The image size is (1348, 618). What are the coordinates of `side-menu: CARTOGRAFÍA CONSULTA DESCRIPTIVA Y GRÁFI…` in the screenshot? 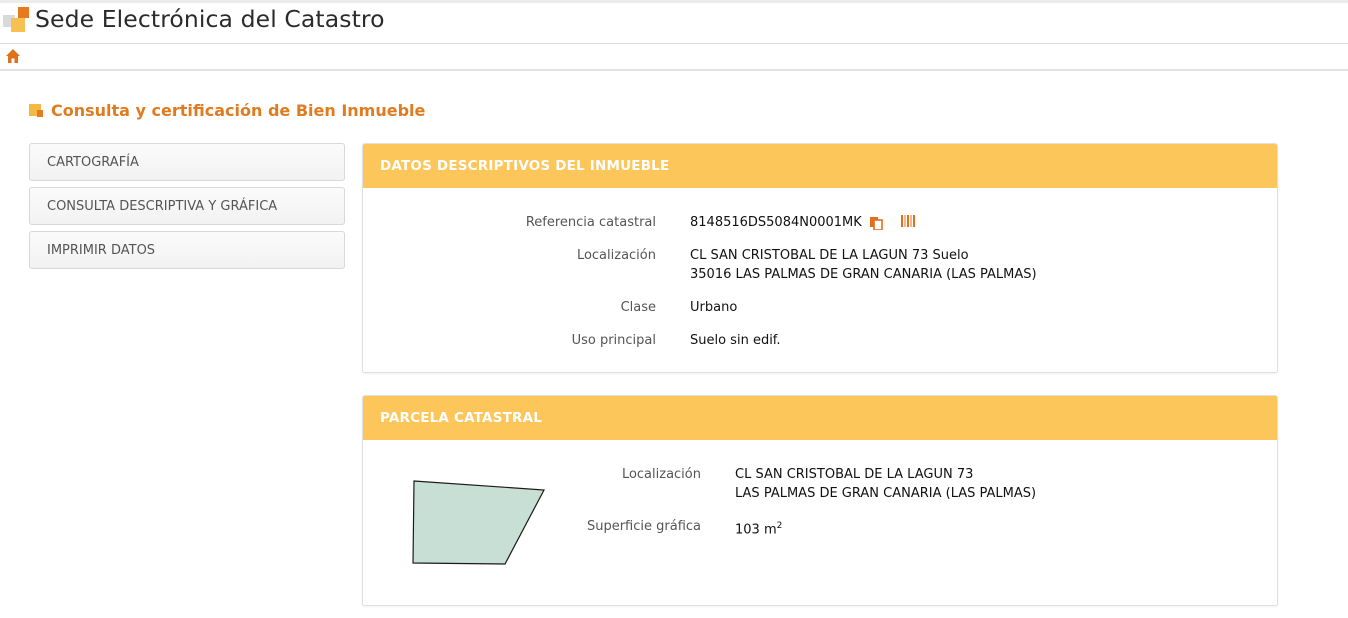 It's located at (187, 209).